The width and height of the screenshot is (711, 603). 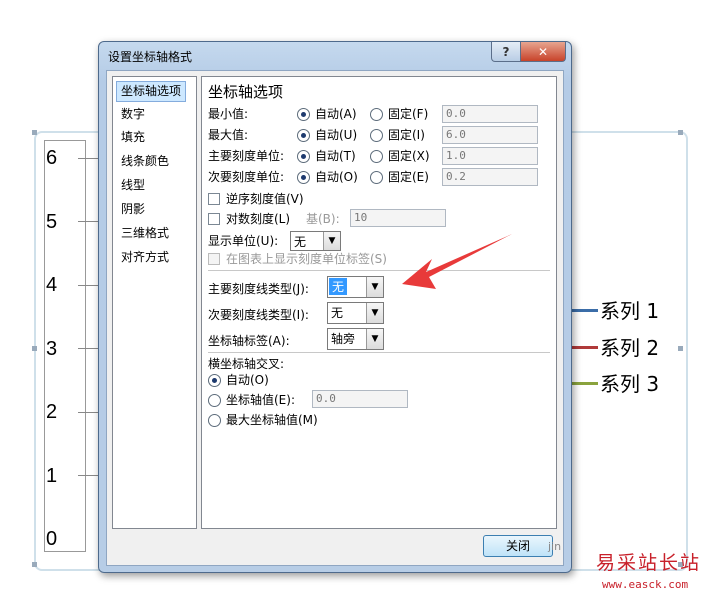 What do you see at coordinates (457, 261) in the screenshot?
I see `annotation-arrow-icon` at bounding box center [457, 261].